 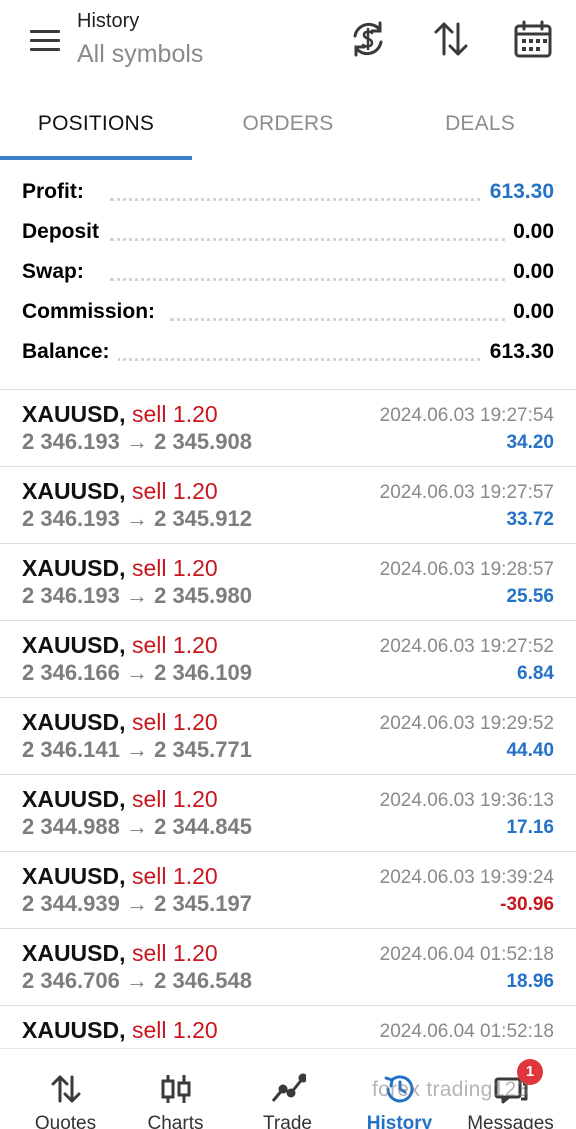 I want to click on deal-time: 2024.06.03 19:29:52, so click(x=466, y=723).